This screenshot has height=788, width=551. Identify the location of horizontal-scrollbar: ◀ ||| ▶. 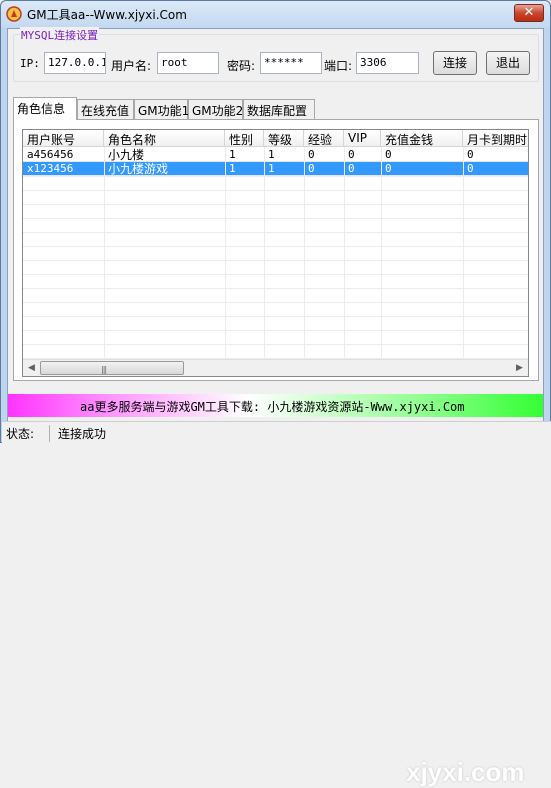
(275, 367).